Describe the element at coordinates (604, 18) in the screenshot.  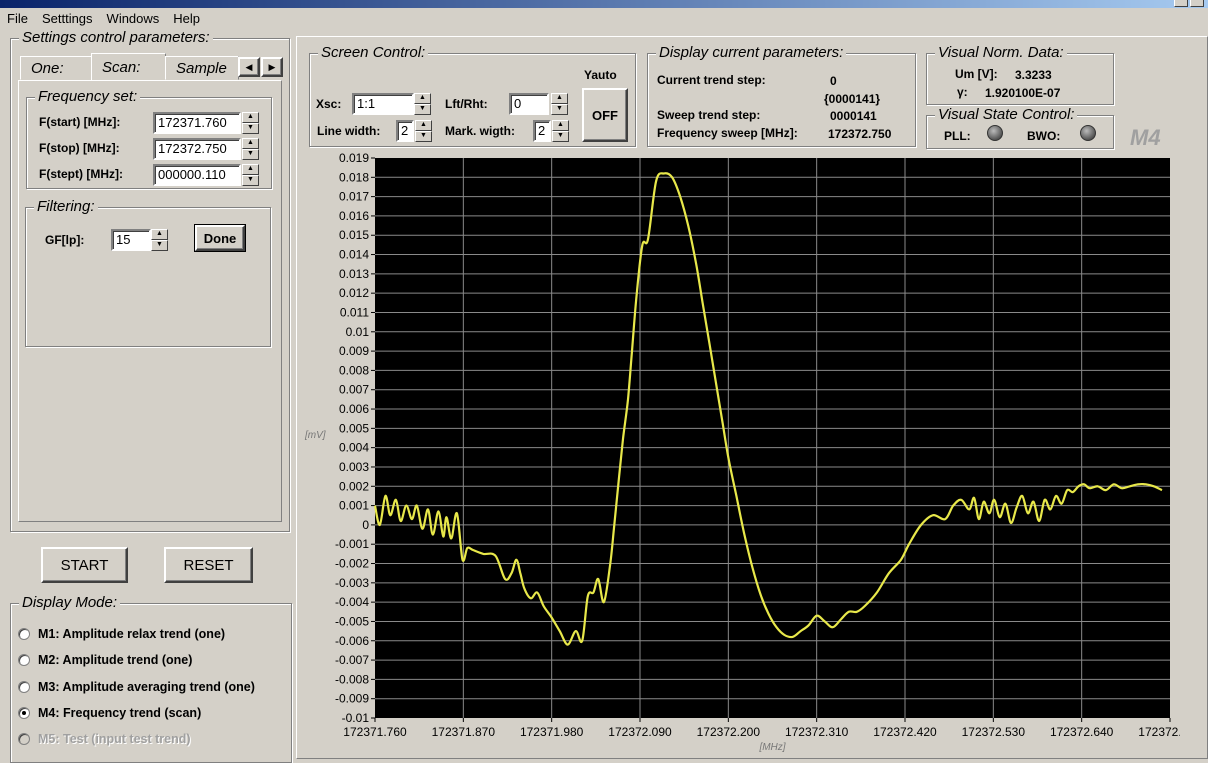
I see `menu-bar: File Setttings Windows Help` at that location.